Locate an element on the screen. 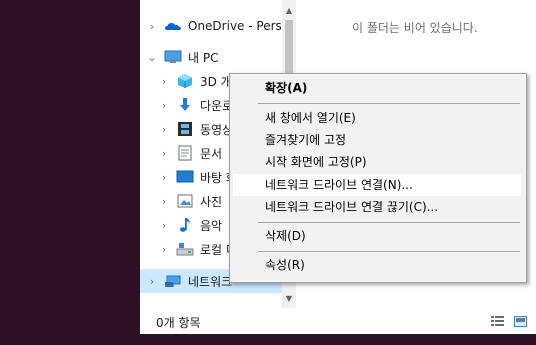 This screenshot has width=536, height=345. nav-item-label: OneDrive - Person is located at coordinates (235, 26).